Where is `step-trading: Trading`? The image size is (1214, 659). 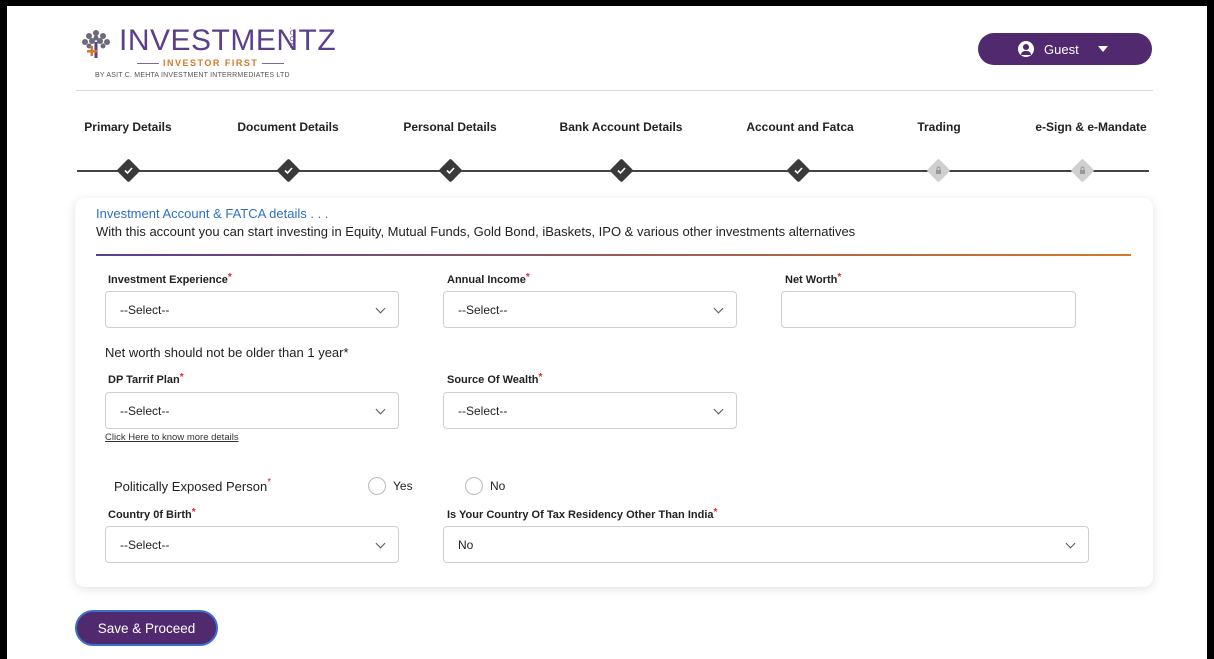 step-trading: Trading is located at coordinates (938, 127).